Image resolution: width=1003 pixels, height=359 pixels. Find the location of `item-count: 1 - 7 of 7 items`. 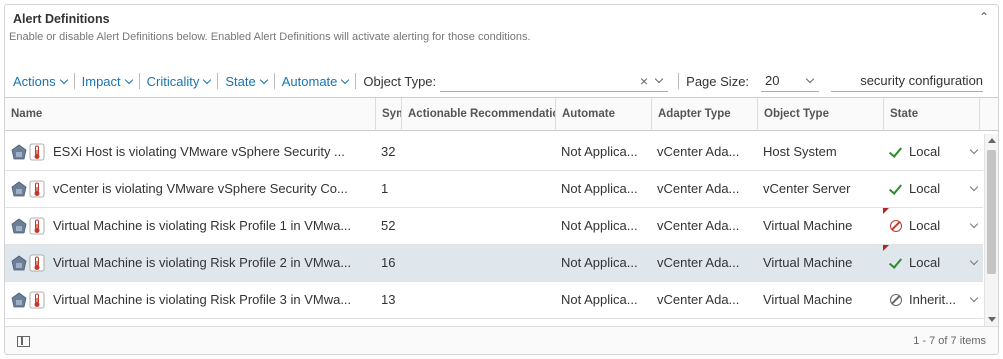

item-count: 1 - 7 of 7 items is located at coordinates (949, 341).